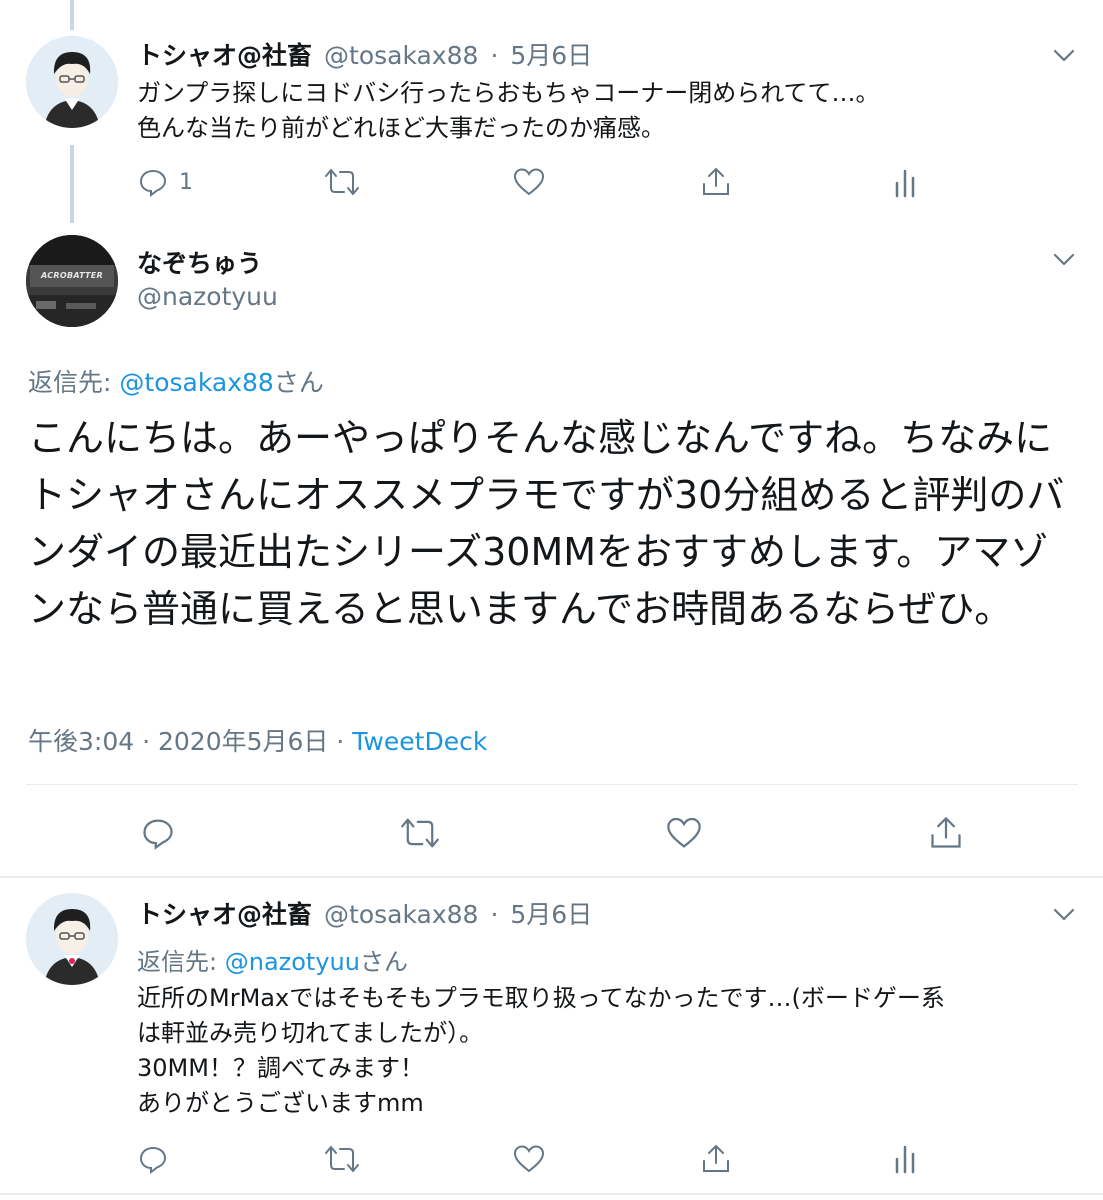 This screenshot has height=1200, width=1103. What do you see at coordinates (72, 15) in the screenshot?
I see `thread-line-top` at bounding box center [72, 15].